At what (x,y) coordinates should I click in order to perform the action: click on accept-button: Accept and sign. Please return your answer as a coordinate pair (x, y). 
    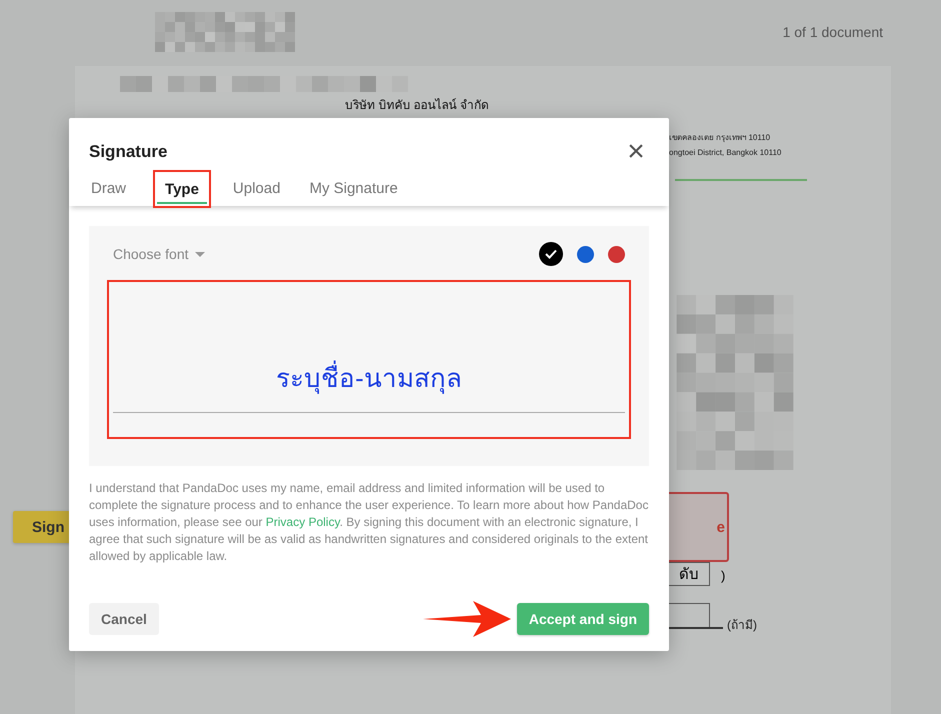
    Looking at the image, I should click on (582, 619).